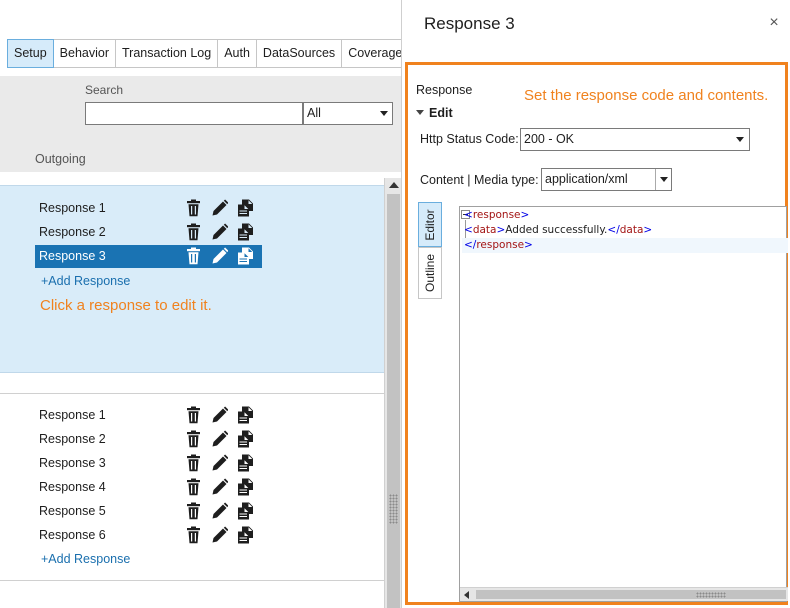  I want to click on response-row-3: Response 3, so click(148, 463).